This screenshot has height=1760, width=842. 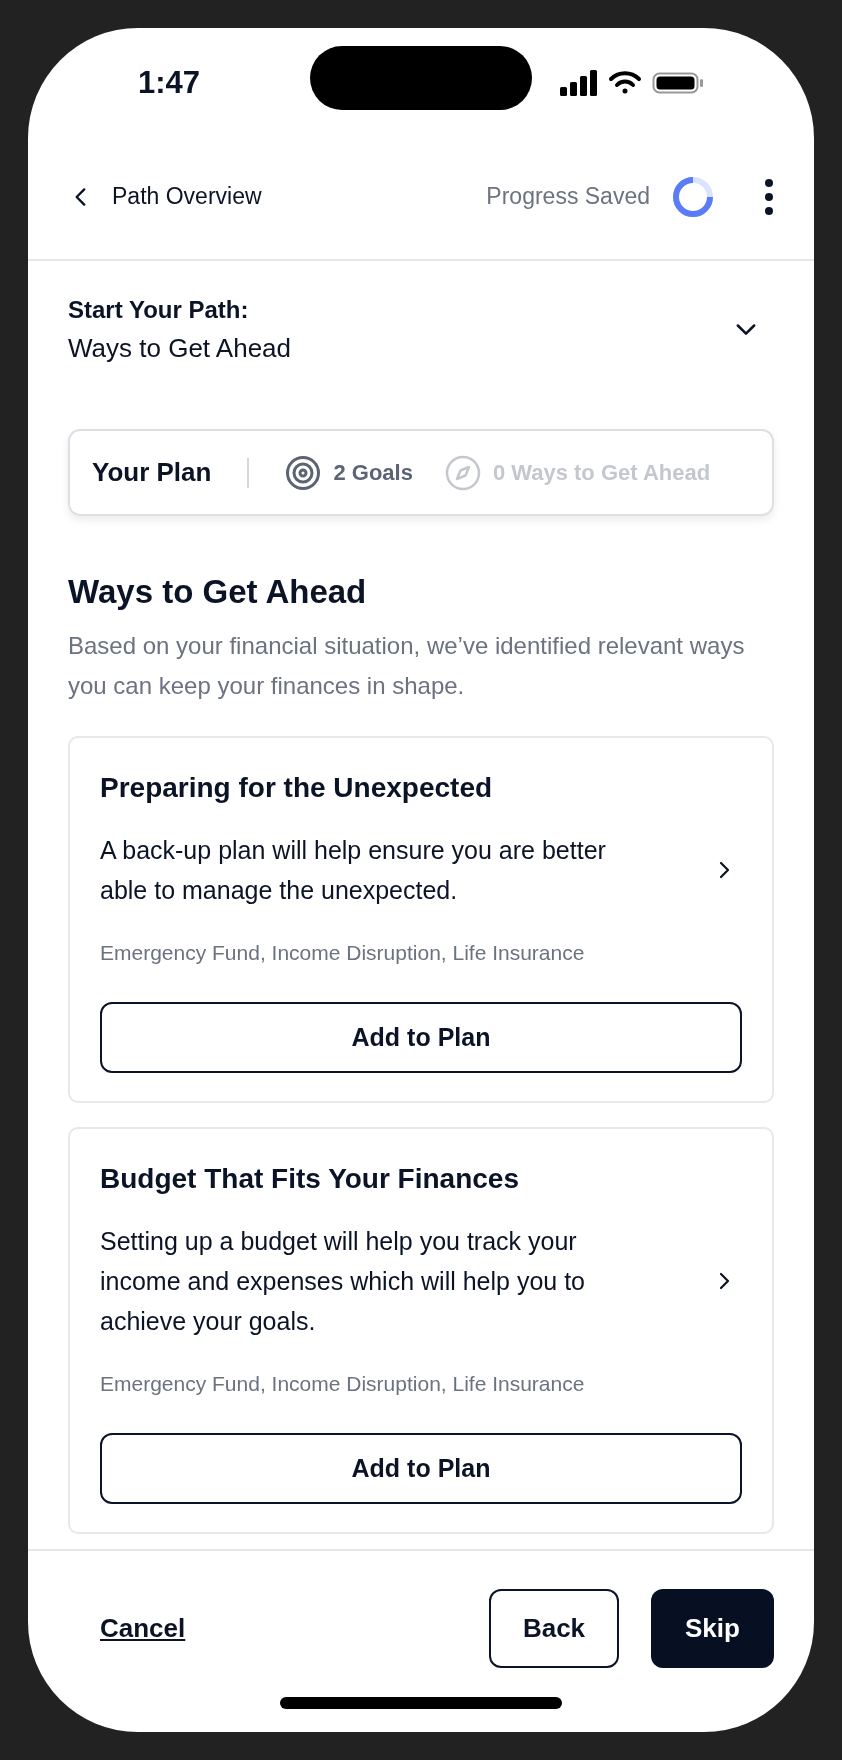 What do you see at coordinates (218, 592) in the screenshot?
I see `section-heading: Ways to Get Ahead` at bounding box center [218, 592].